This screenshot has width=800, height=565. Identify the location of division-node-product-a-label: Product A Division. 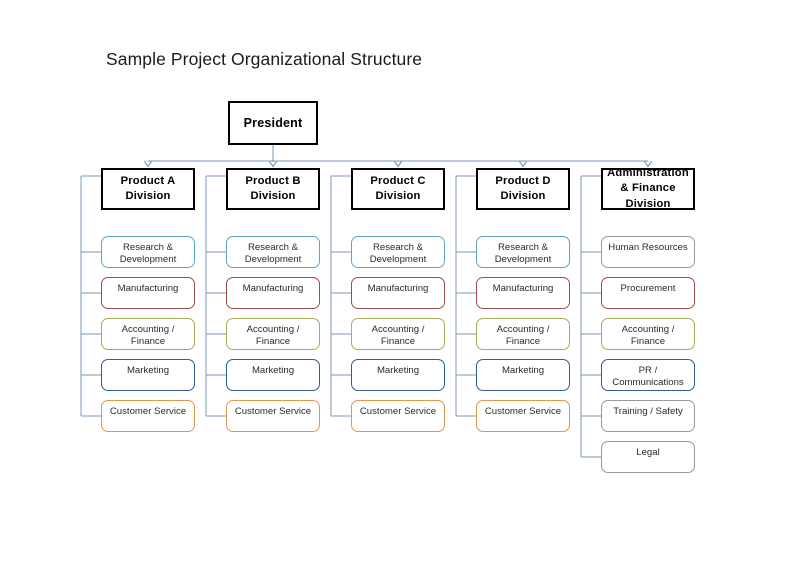
(148, 188).